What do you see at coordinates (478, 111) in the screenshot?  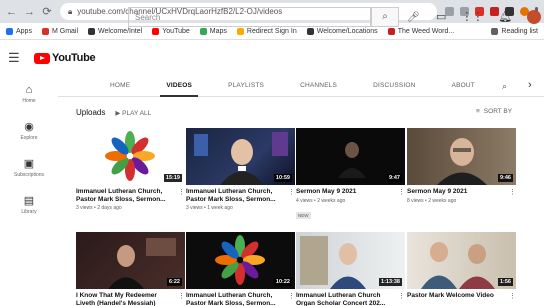 I see `sort-icon: ≡` at bounding box center [478, 111].